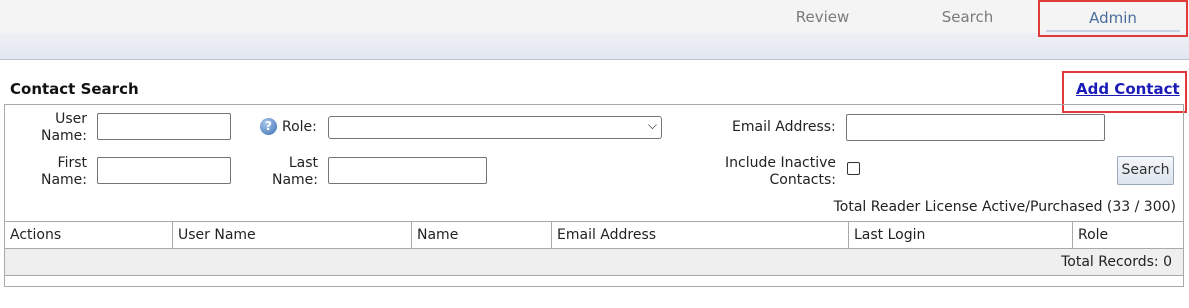 The height and width of the screenshot is (308, 1189). Describe the element at coordinates (1113, 31) in the screenshot. I see `active-tab-indicator` at that location.